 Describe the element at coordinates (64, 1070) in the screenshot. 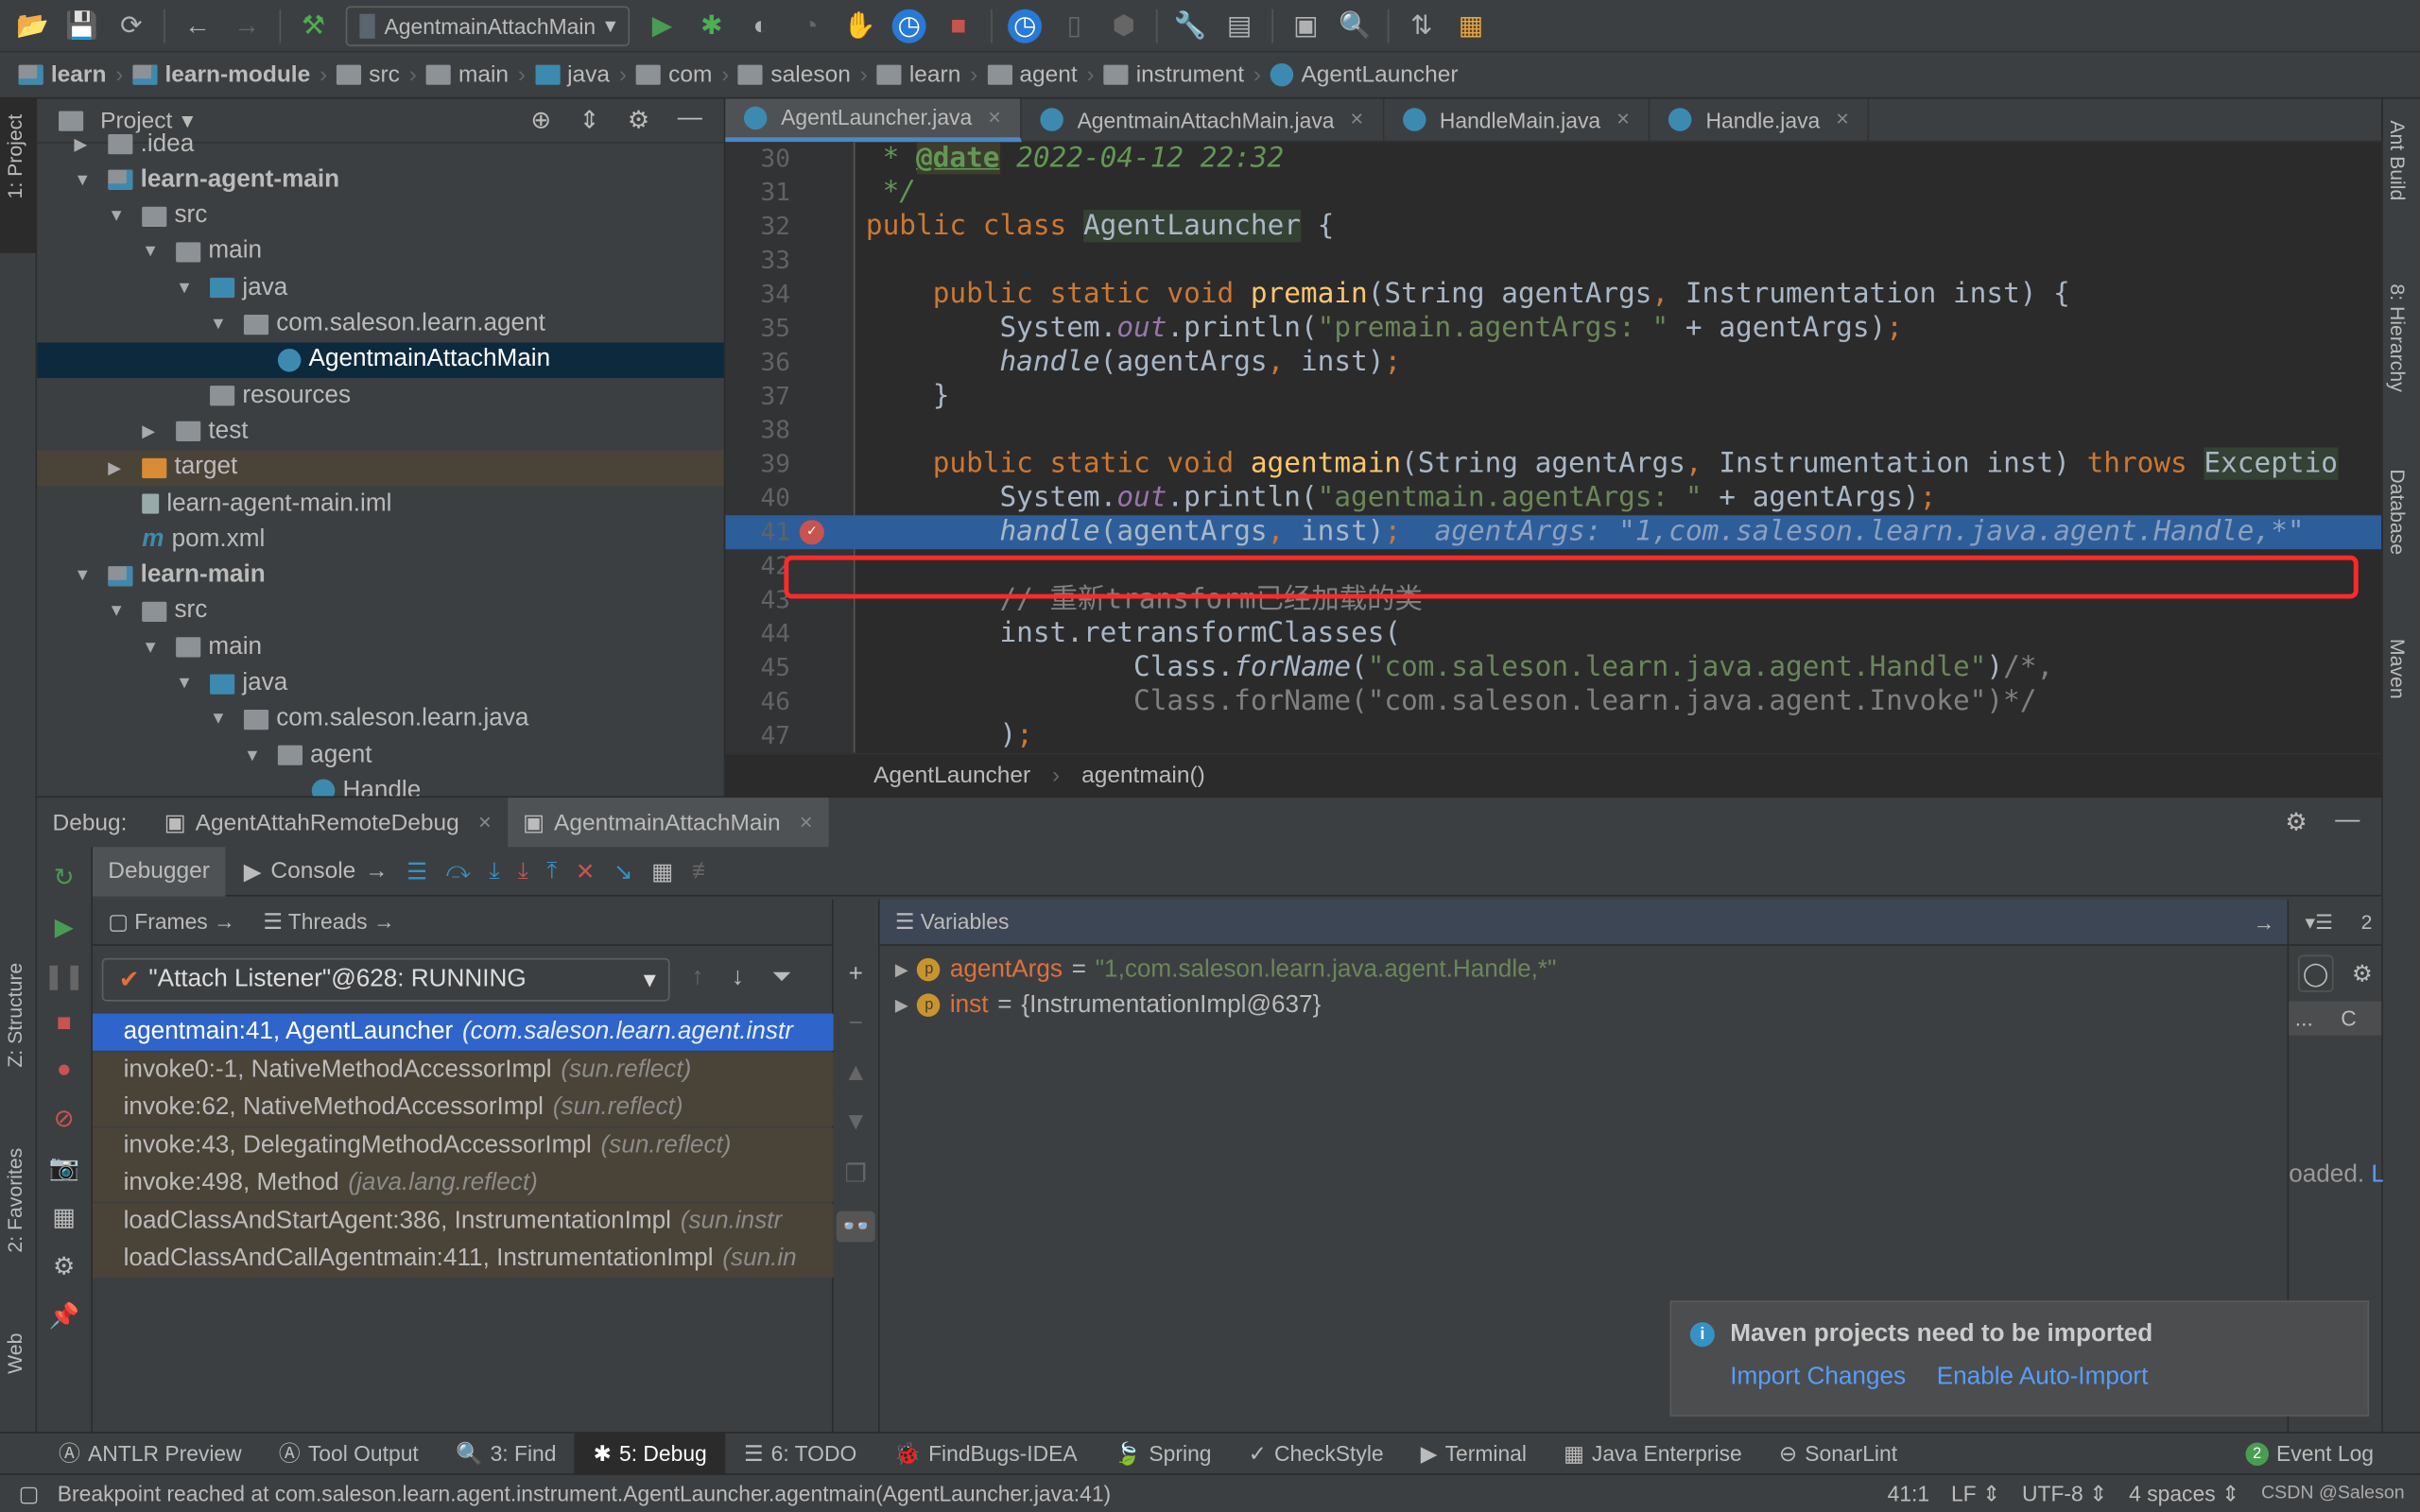

I see `view-breakpoints-icon: ●` at that location.